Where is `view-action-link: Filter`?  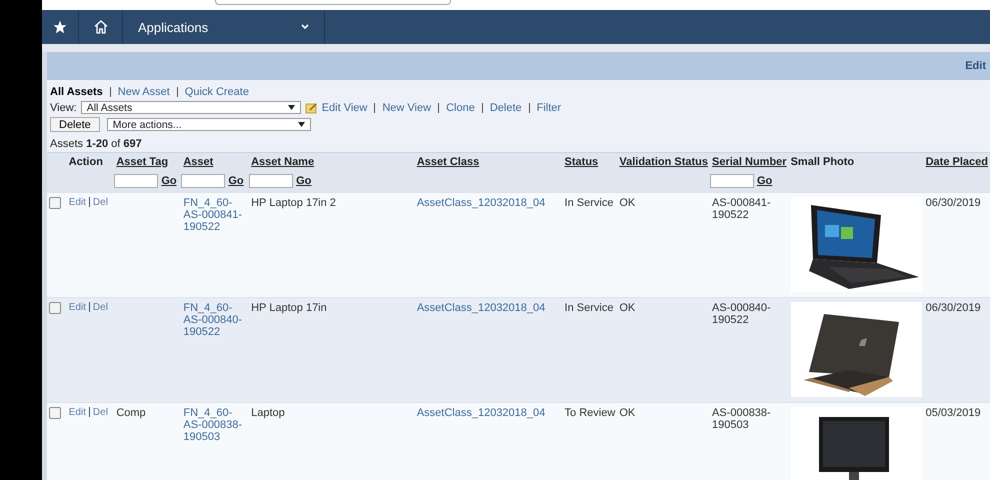 view-action-link: Filter is located at coordinates (549, 108).